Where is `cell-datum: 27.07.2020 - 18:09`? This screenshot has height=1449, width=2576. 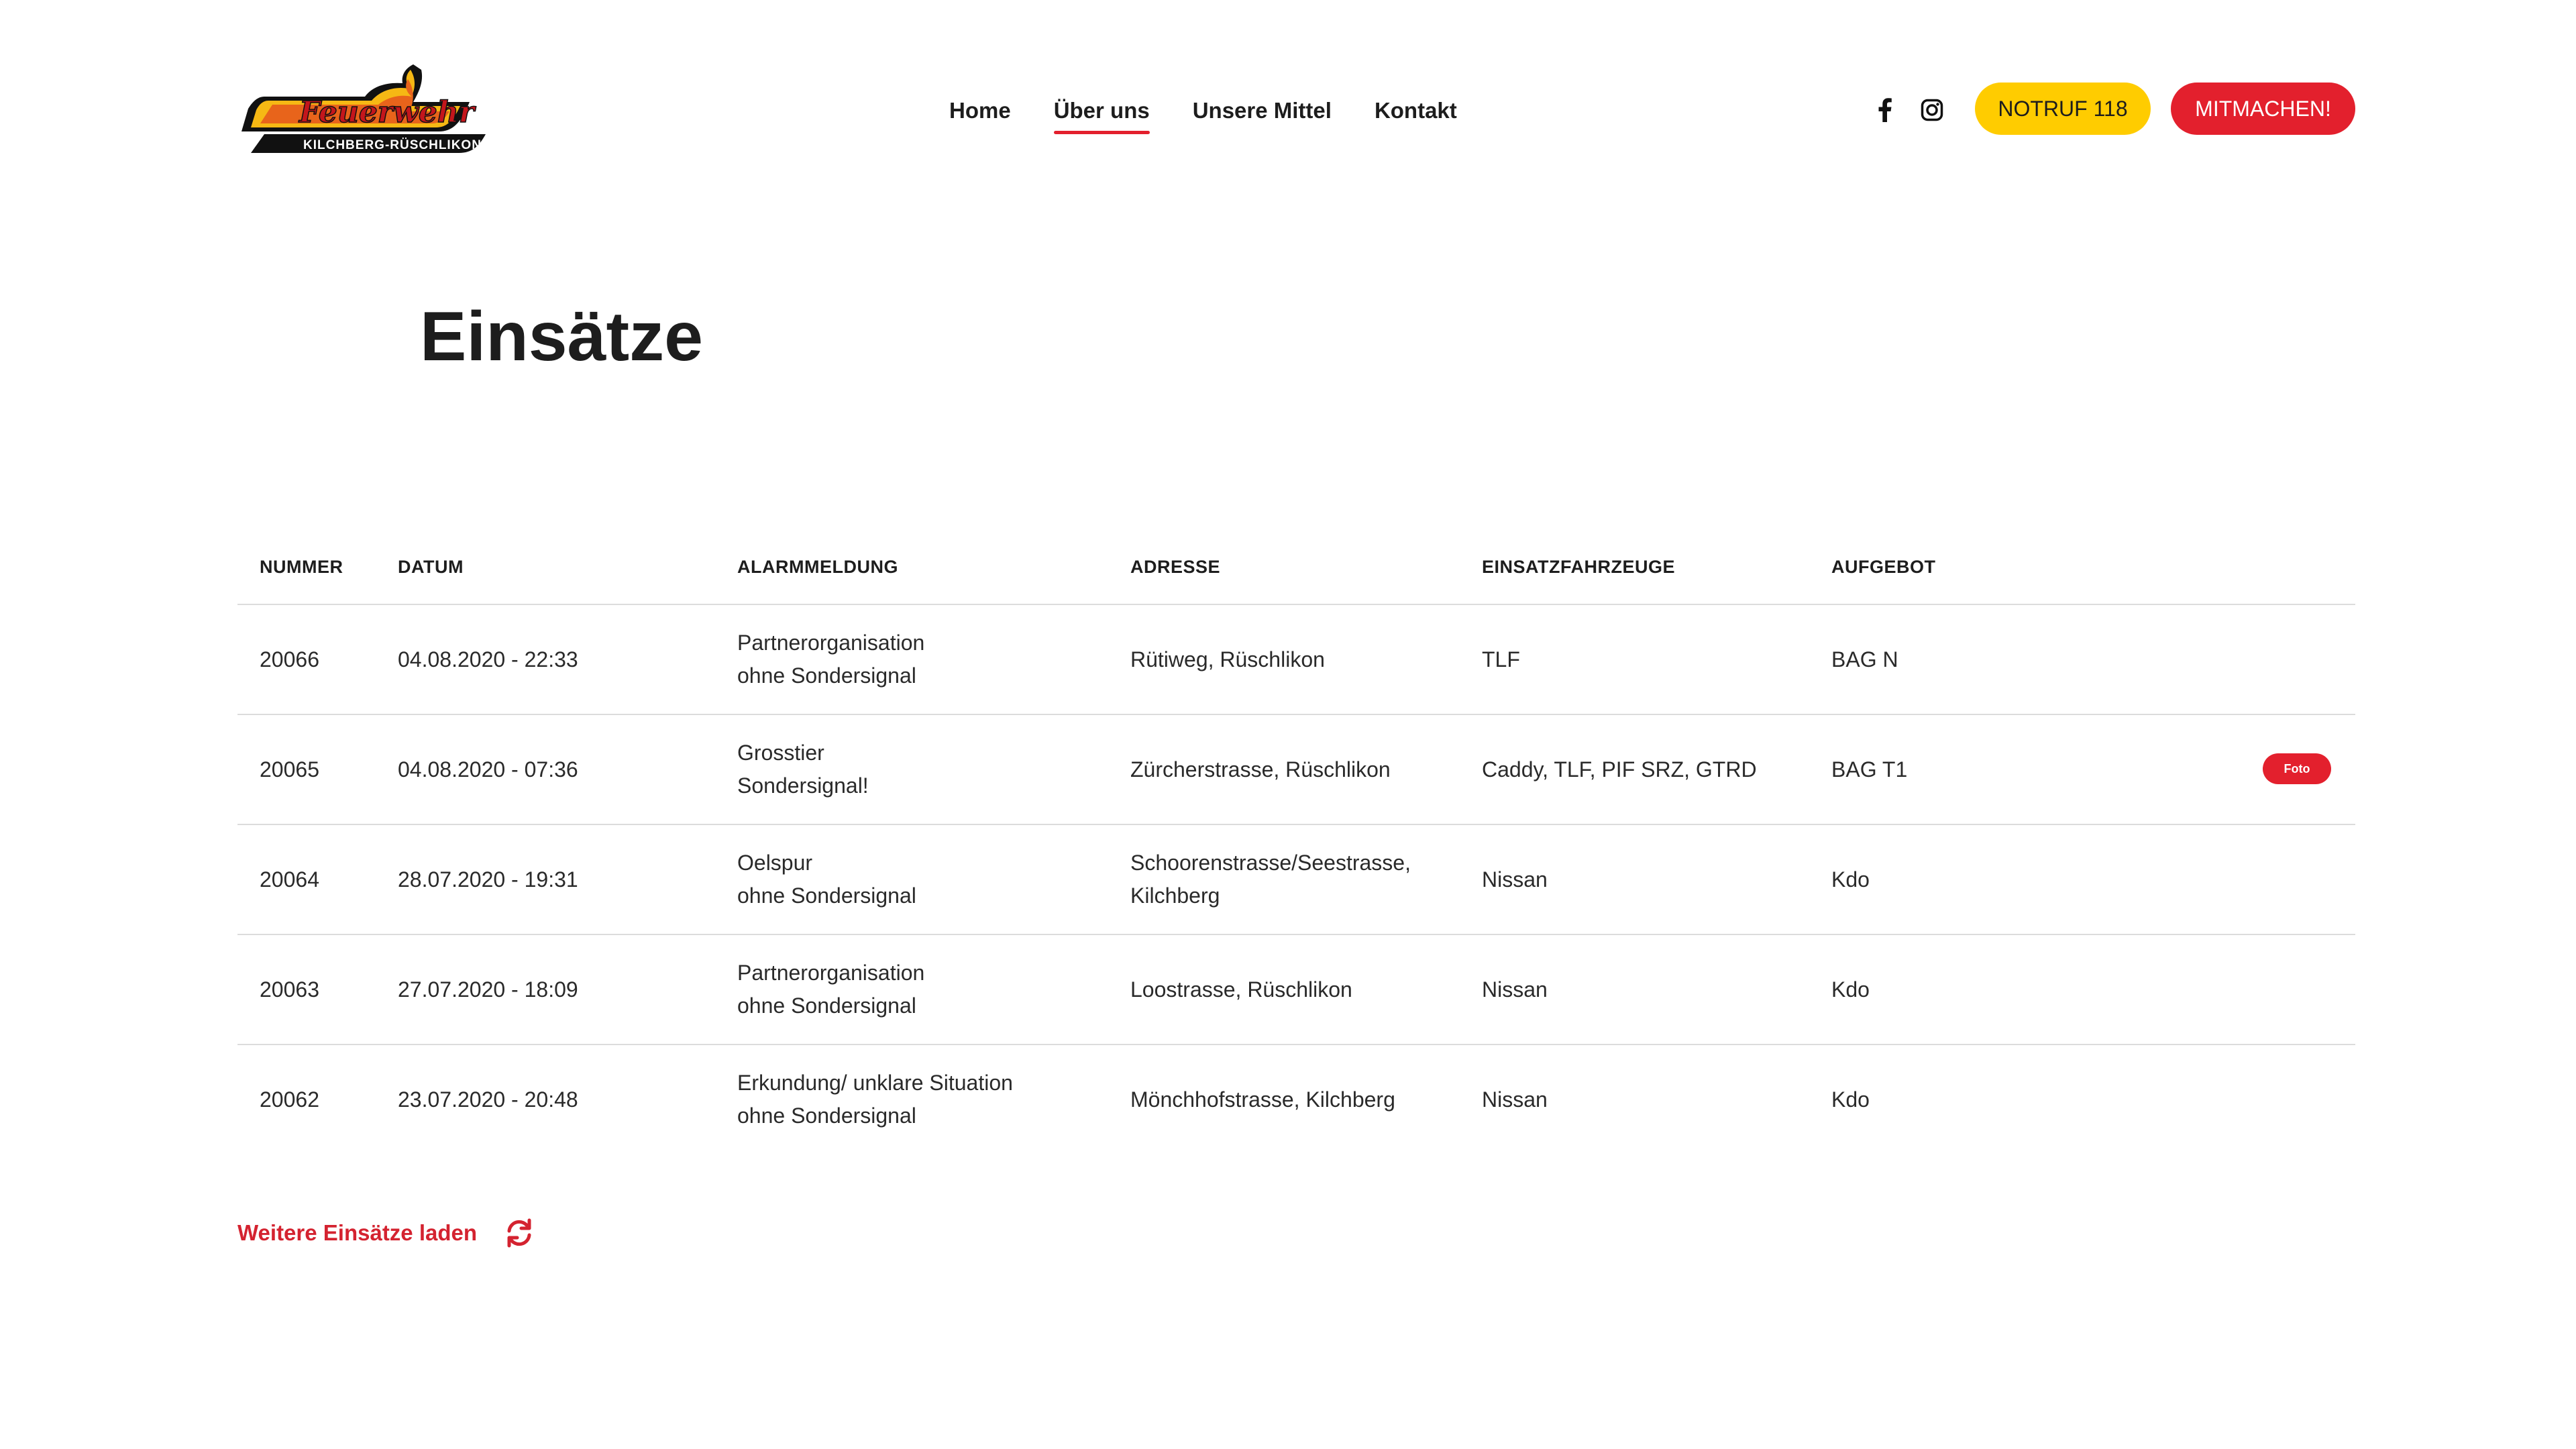
cell-datum: 27.07.2020 - 18:09 is located at coordinates (488, 989).